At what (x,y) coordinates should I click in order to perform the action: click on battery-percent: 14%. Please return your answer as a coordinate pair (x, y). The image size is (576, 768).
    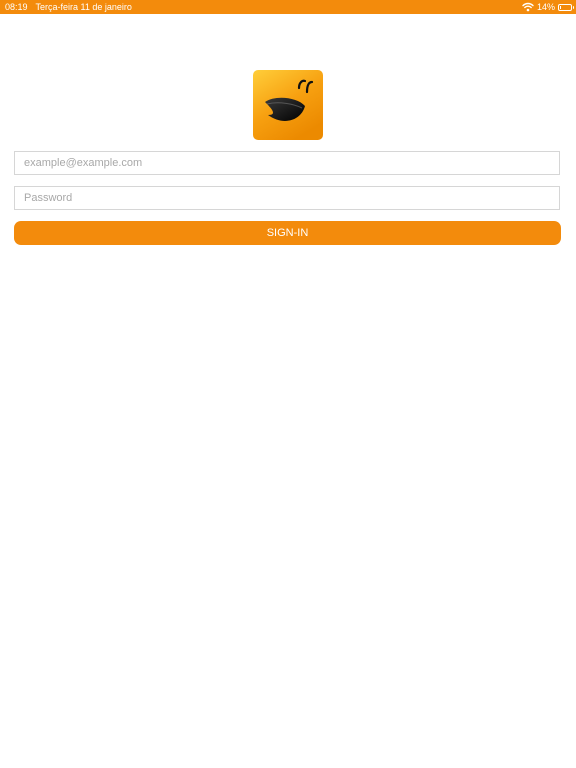
    Looking at the image, I should click on (545, 7).